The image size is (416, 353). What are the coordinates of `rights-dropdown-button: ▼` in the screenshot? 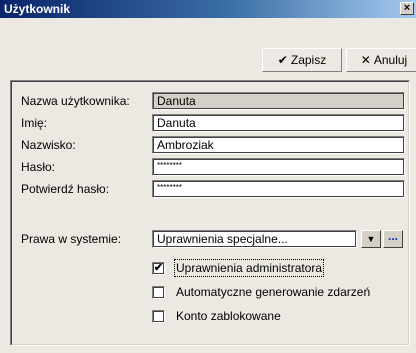 It's located at (371, 239).